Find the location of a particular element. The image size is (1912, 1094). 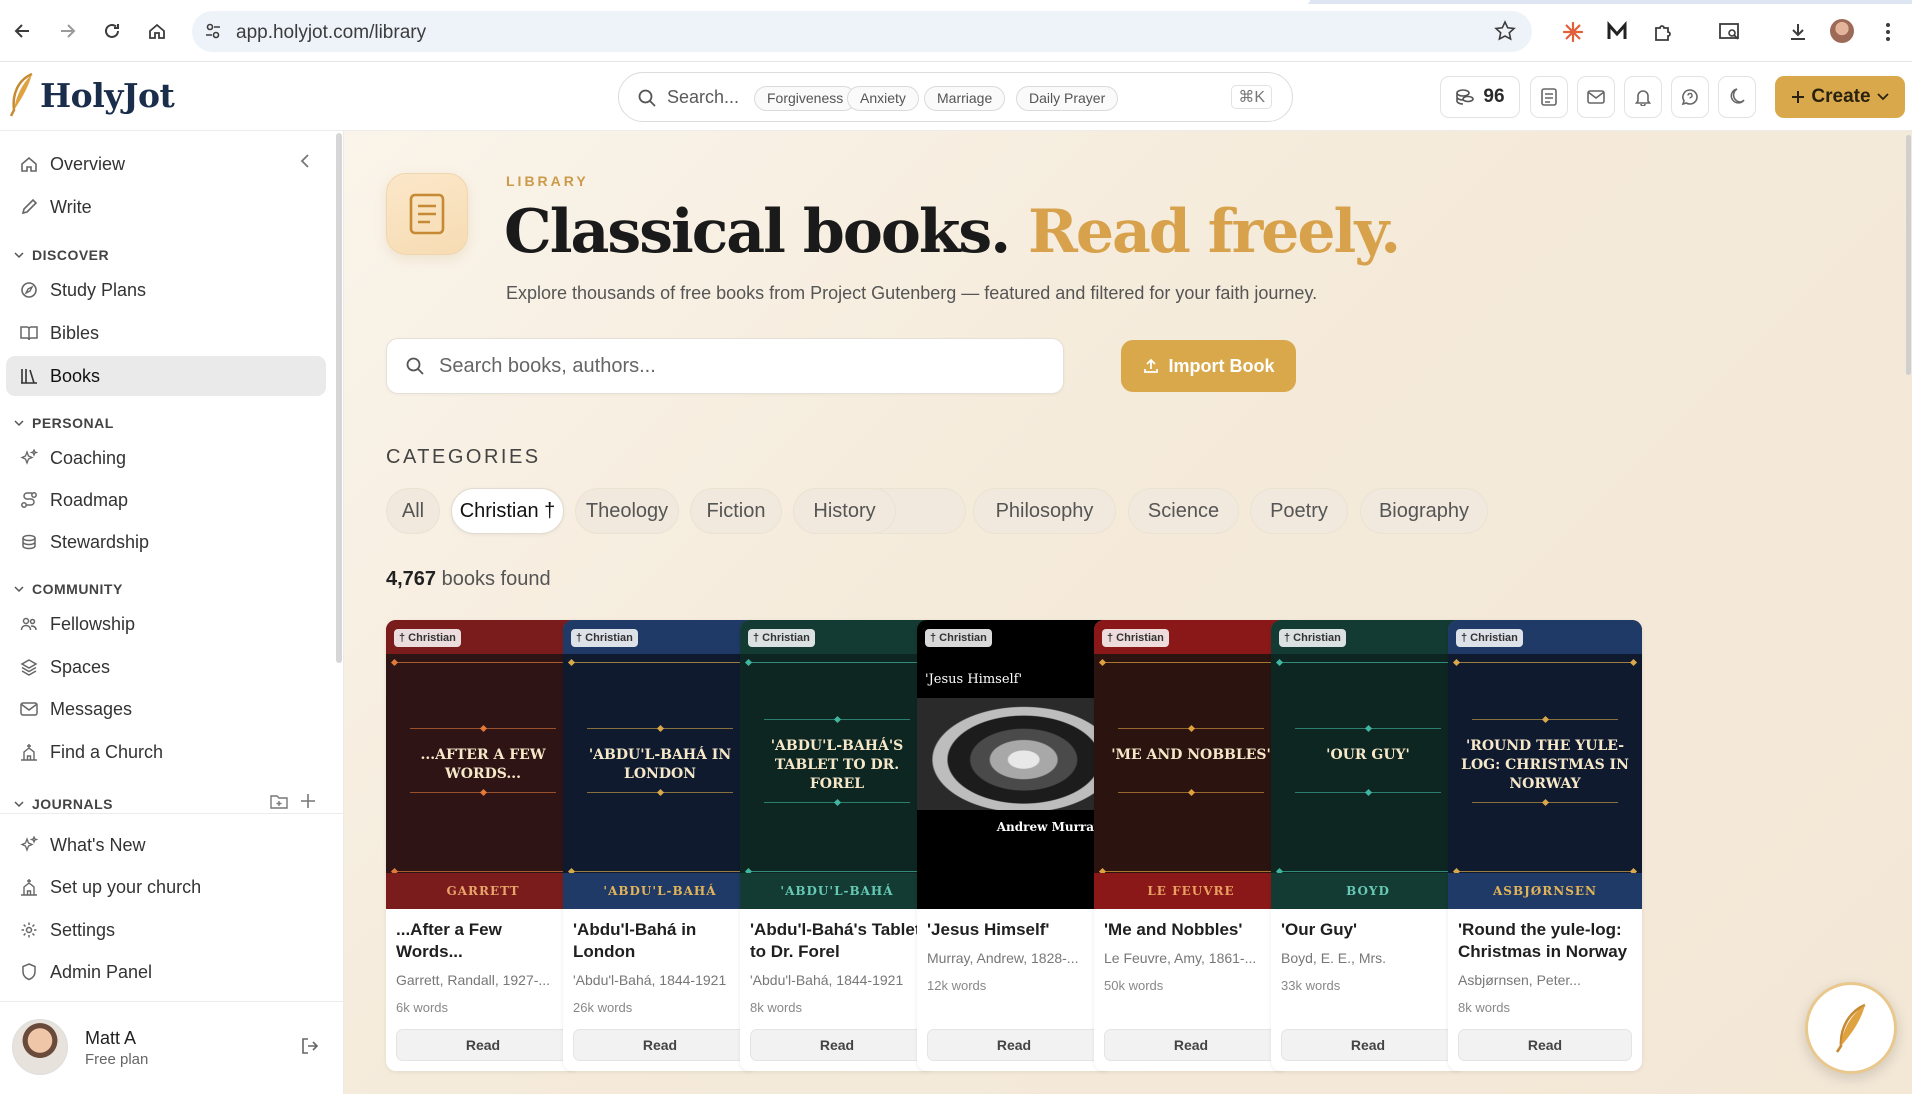

sidebar-scrollbar is located at coordinates (339, 398).